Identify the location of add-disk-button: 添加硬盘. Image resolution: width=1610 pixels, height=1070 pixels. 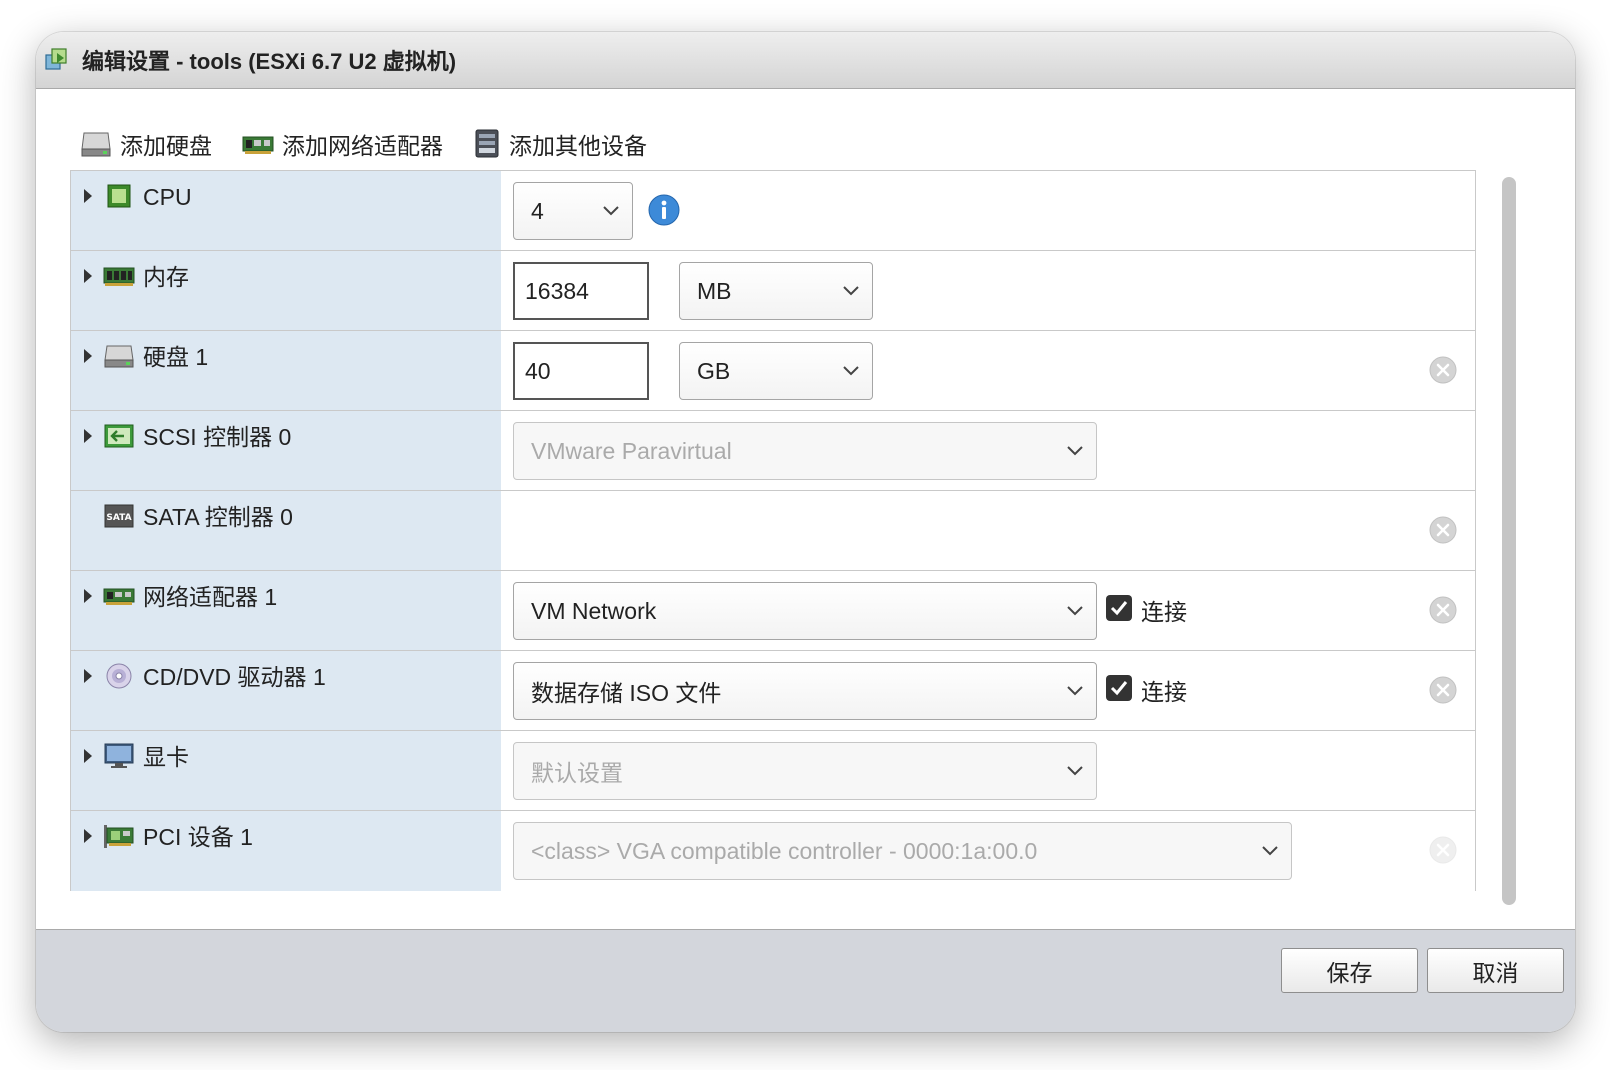
(146, 144).